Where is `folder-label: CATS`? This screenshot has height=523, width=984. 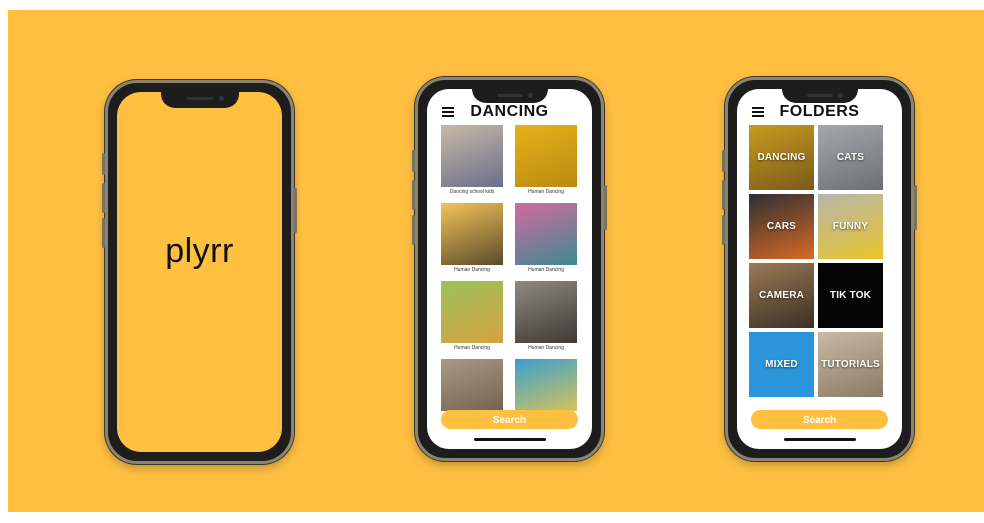 folder-label: CATS is located at coordinates (850, 157).